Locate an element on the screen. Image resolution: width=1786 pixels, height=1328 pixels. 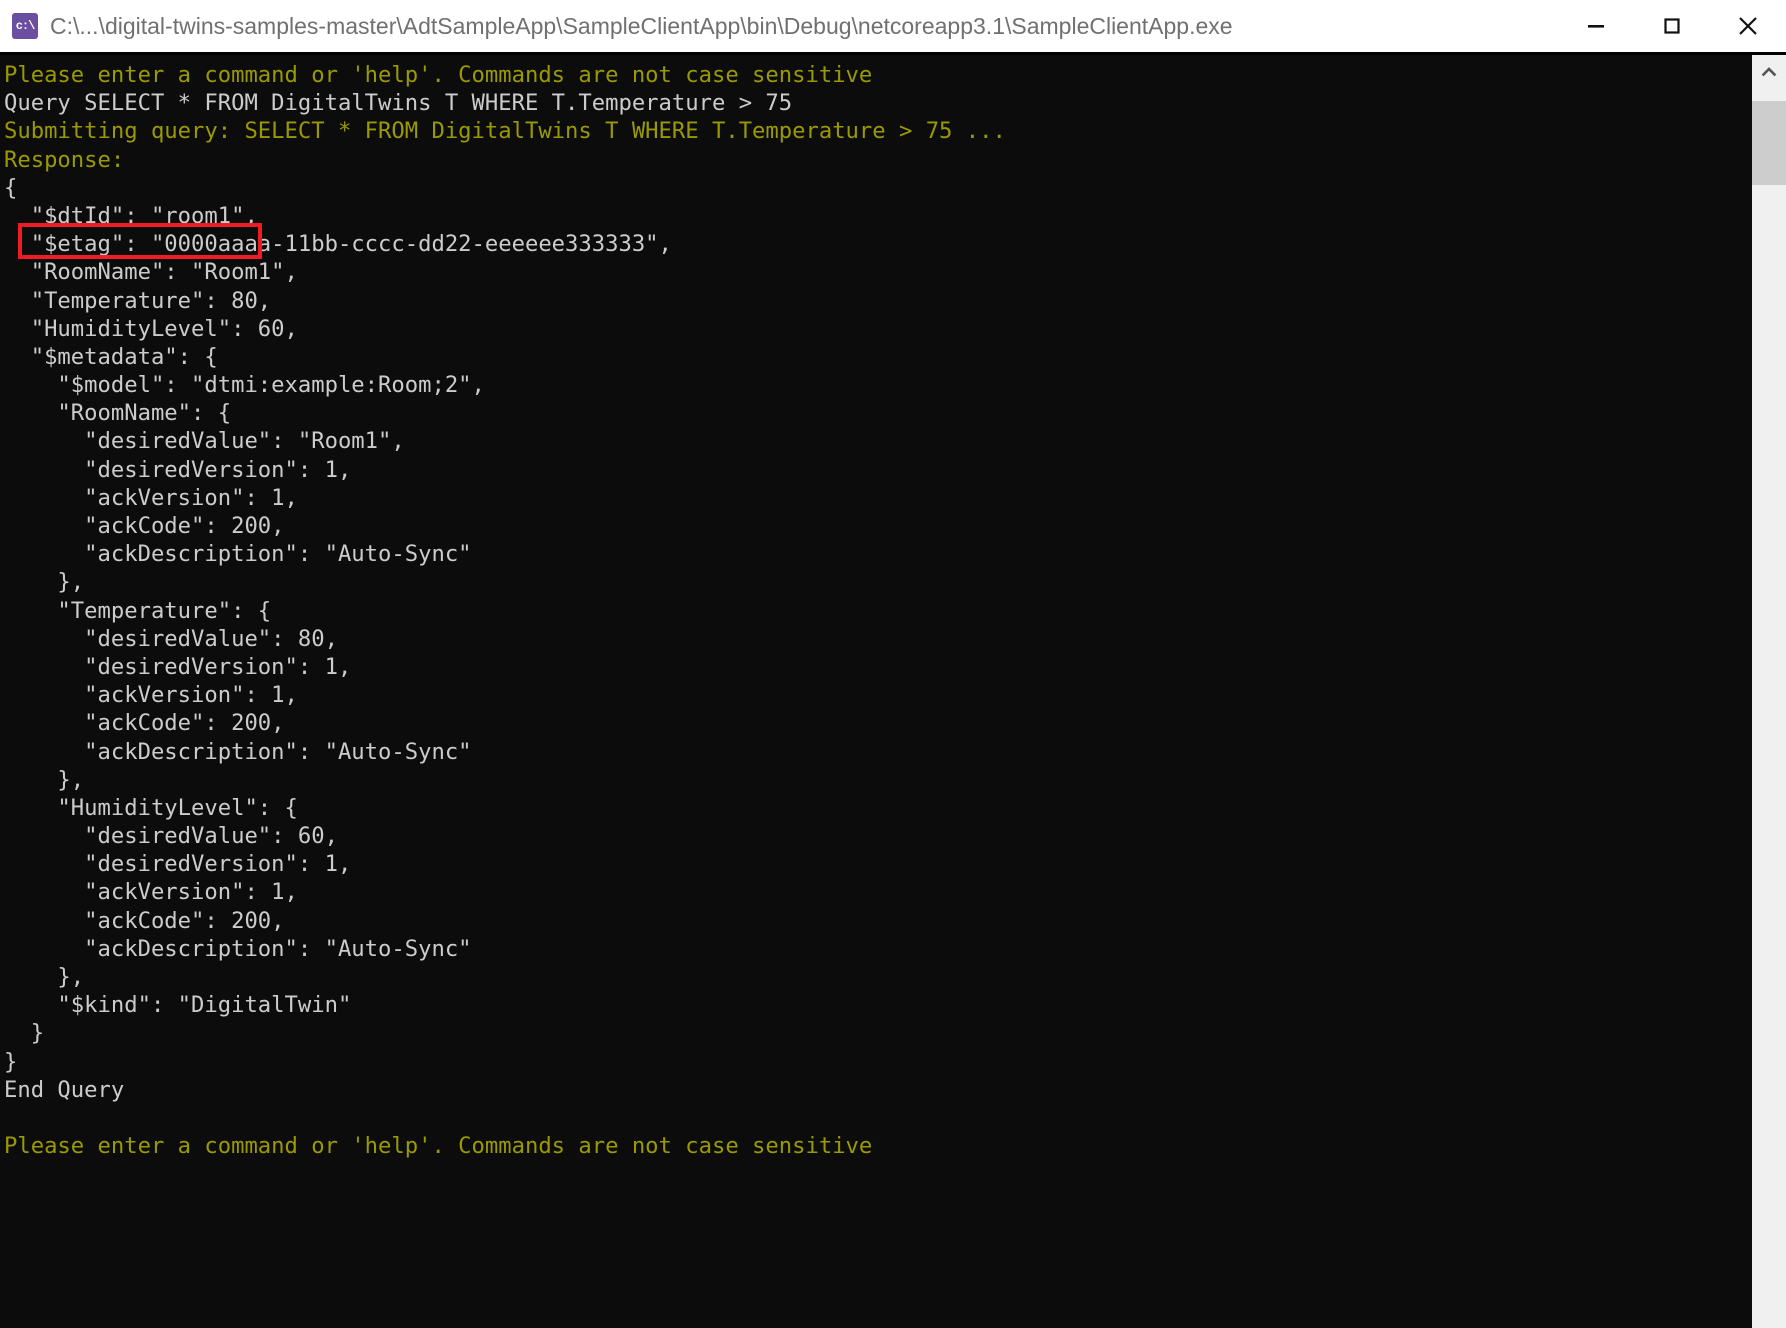
console-line: "Temperature": { is located at coordinates (138, 610).